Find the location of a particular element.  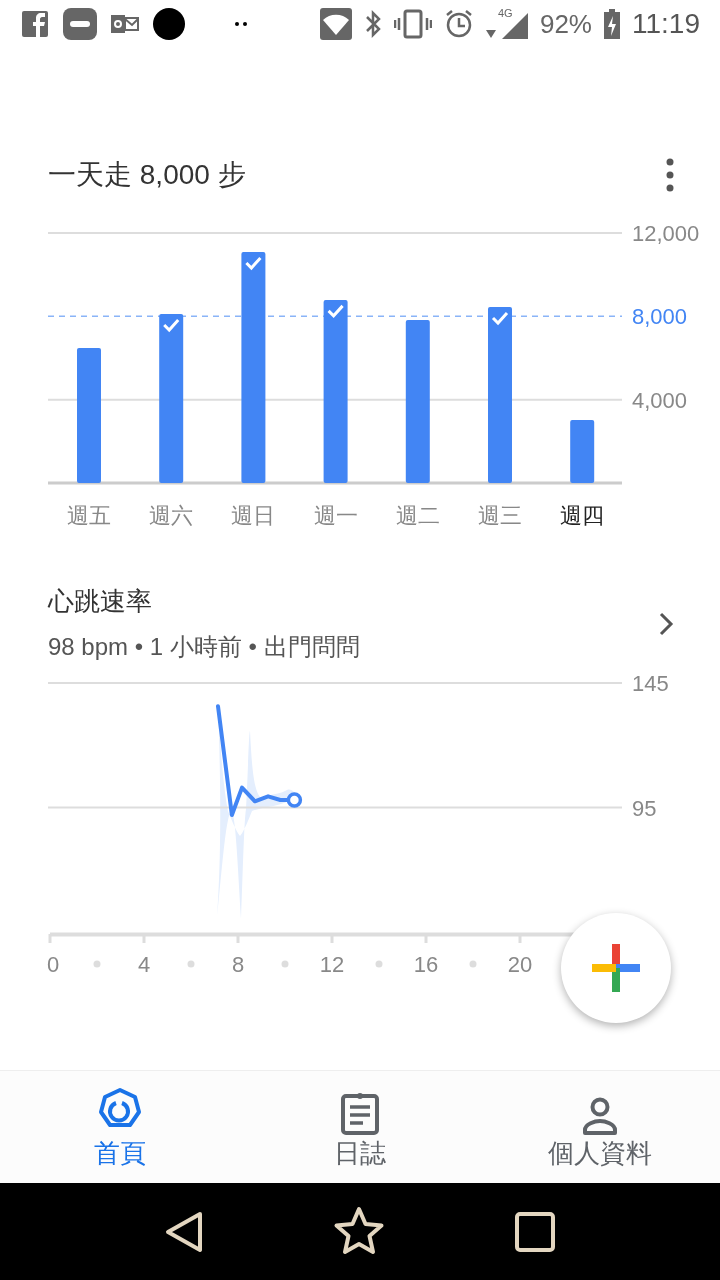

battery-charging-icon is located at coordinates (612, 24).